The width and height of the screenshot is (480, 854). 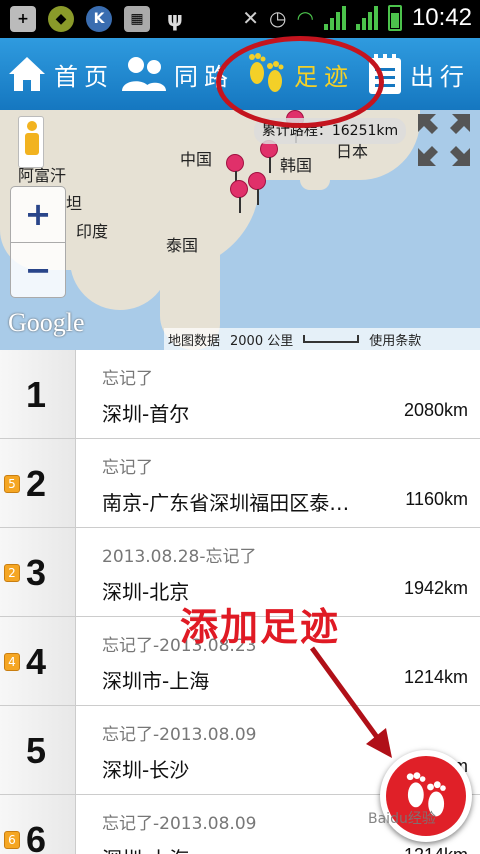 I want to click on rank-cell: 5 2, so click(x=38, y=483).